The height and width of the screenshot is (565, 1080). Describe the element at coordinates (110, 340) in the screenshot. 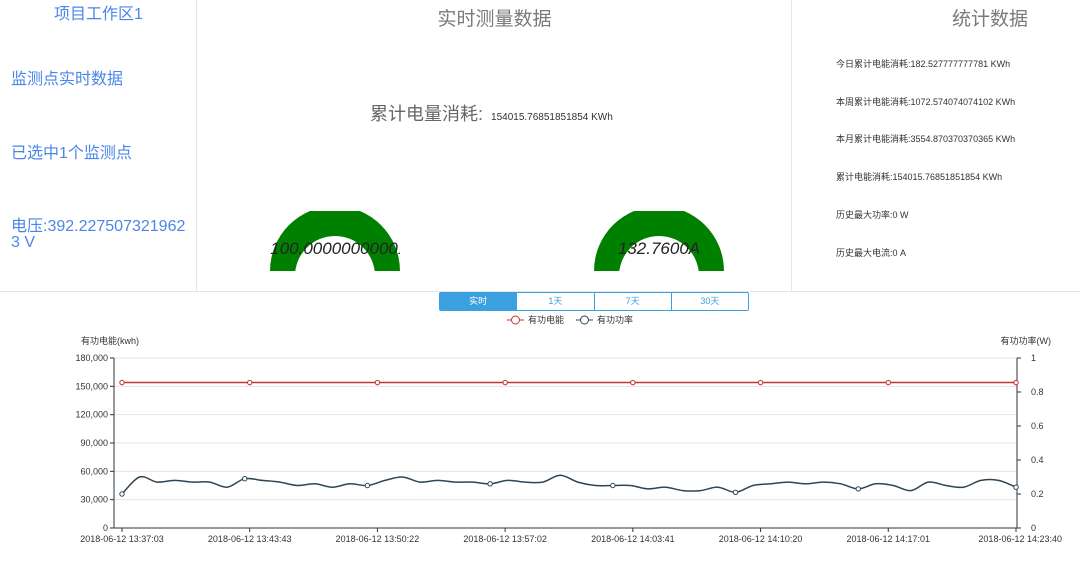

I see `left-axis-title: 有功电能(kwh)` at that location.